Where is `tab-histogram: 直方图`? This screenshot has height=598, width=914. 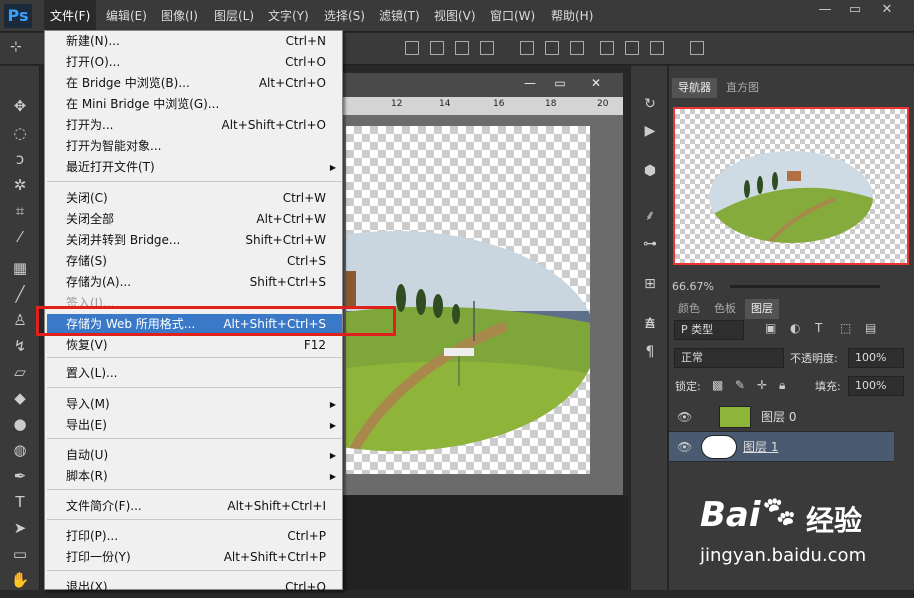
tab-histogram: 直方图 is located at coordinates (742, 88).